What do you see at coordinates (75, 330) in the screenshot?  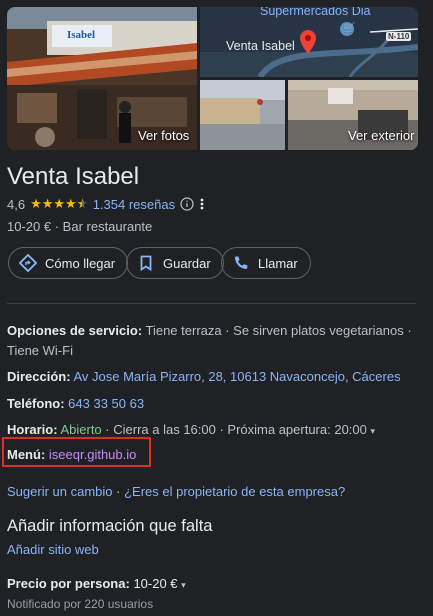 I see `service-options-label: Opciones de servicio:` at bounding box center [75, 330].